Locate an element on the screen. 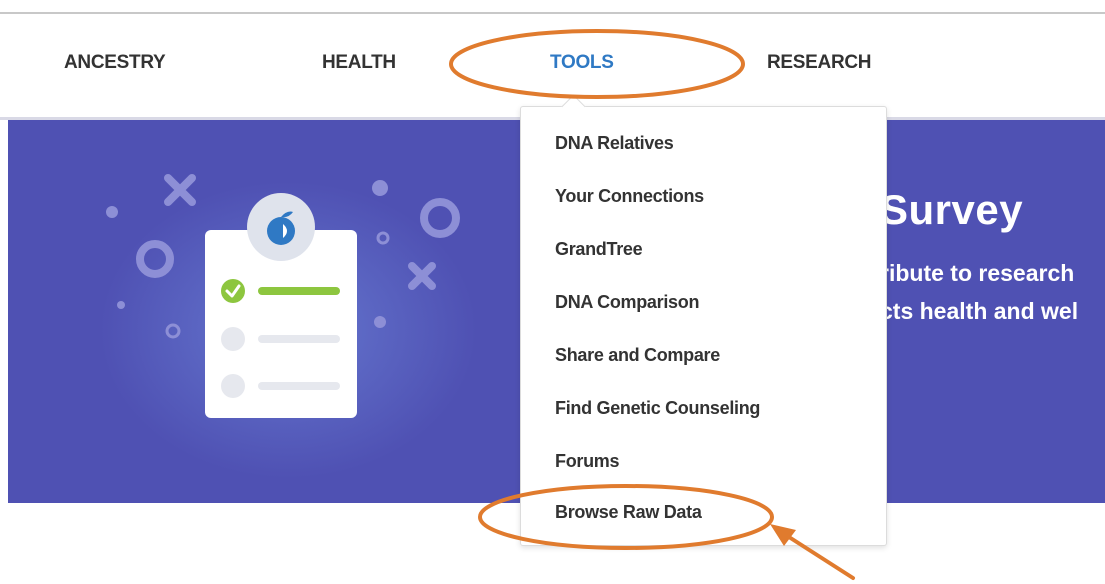 Image resolution: width=1105 pixels, height=584 pixels. menu-item-browse-raw-data: Browse Raw Data is located at coordinates (628, 512).